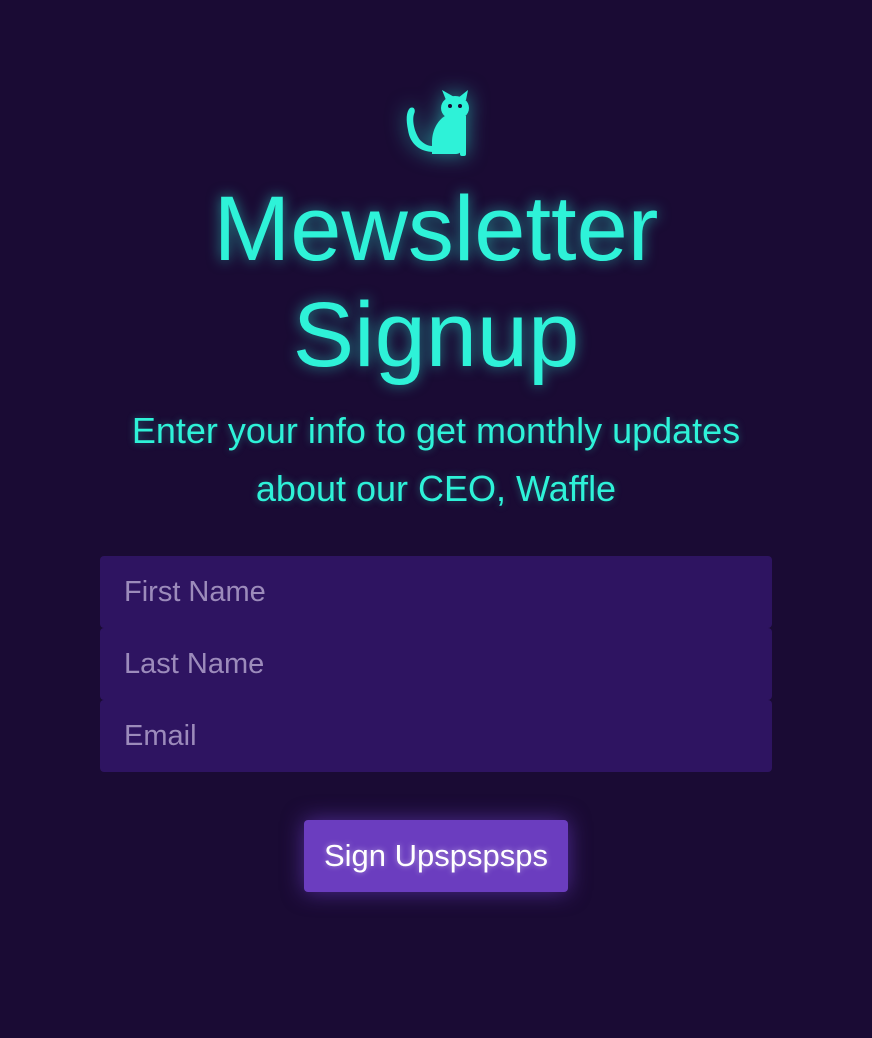  I want to click on sign-up-button: Sign Upspspsps, so click(436, 856).